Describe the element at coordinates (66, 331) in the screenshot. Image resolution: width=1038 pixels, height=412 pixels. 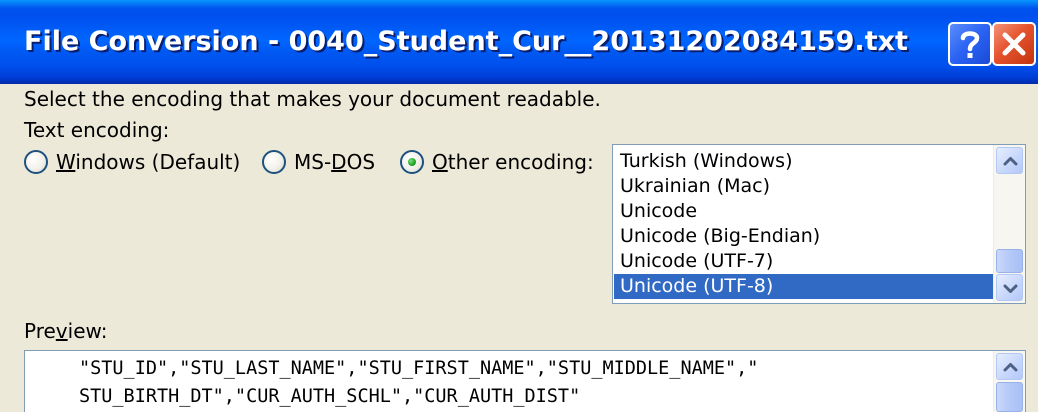
I see `preview-label: Preview:` at that location.